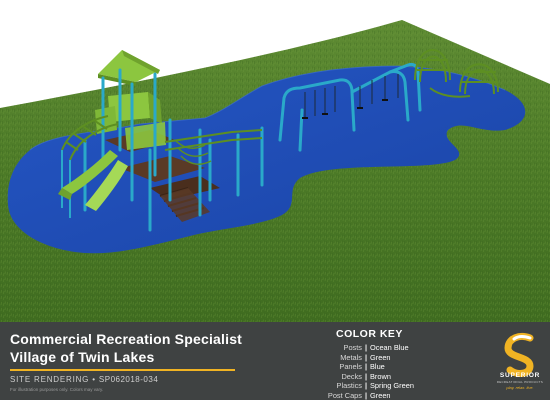 The width and height of the screenshot is (550, 400). What do you see at coordinates (380, 395) in the screenshot?
I see `key-value-post-caps: Green` at bounding box center [380, 395].